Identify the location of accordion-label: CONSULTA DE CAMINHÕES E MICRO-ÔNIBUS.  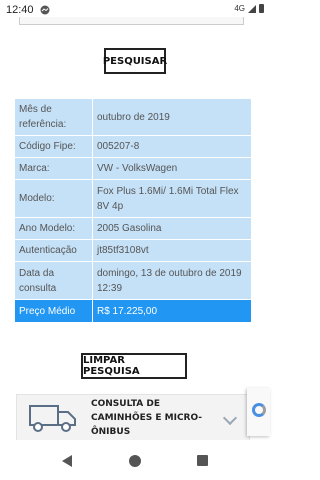
(147, 418).